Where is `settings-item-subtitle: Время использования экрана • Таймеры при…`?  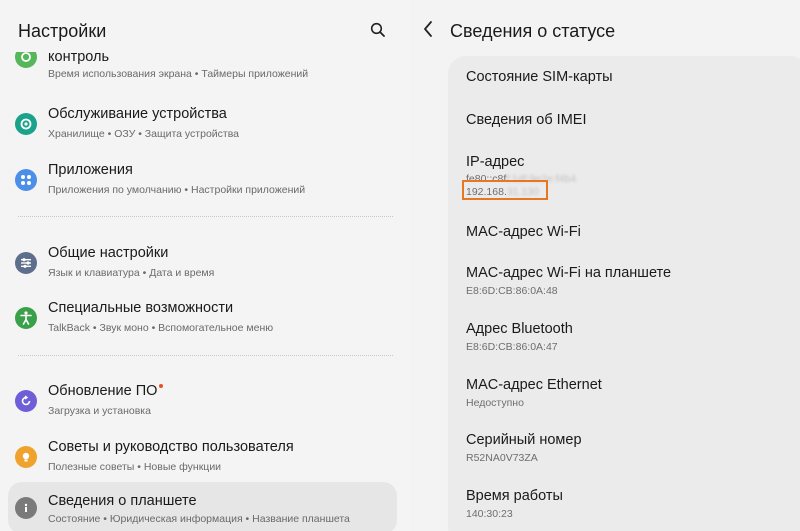
settings-item-subtitle: Время использования экрана • Таймеры при… is located at coordinates (178, 74).